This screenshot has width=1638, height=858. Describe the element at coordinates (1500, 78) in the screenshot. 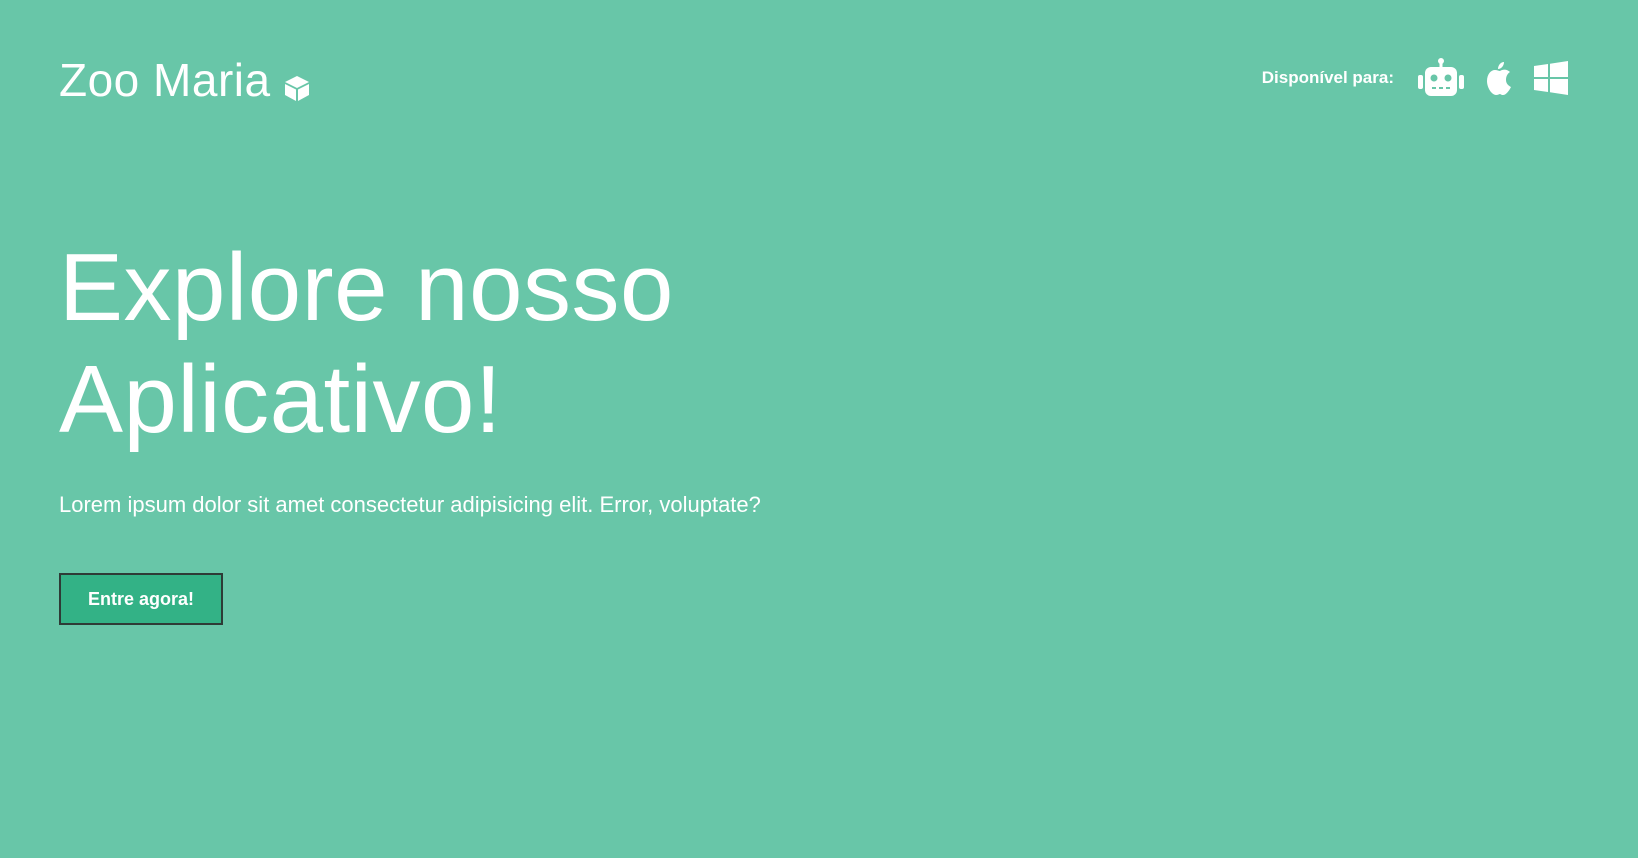

I see `apple-icon` at that location.